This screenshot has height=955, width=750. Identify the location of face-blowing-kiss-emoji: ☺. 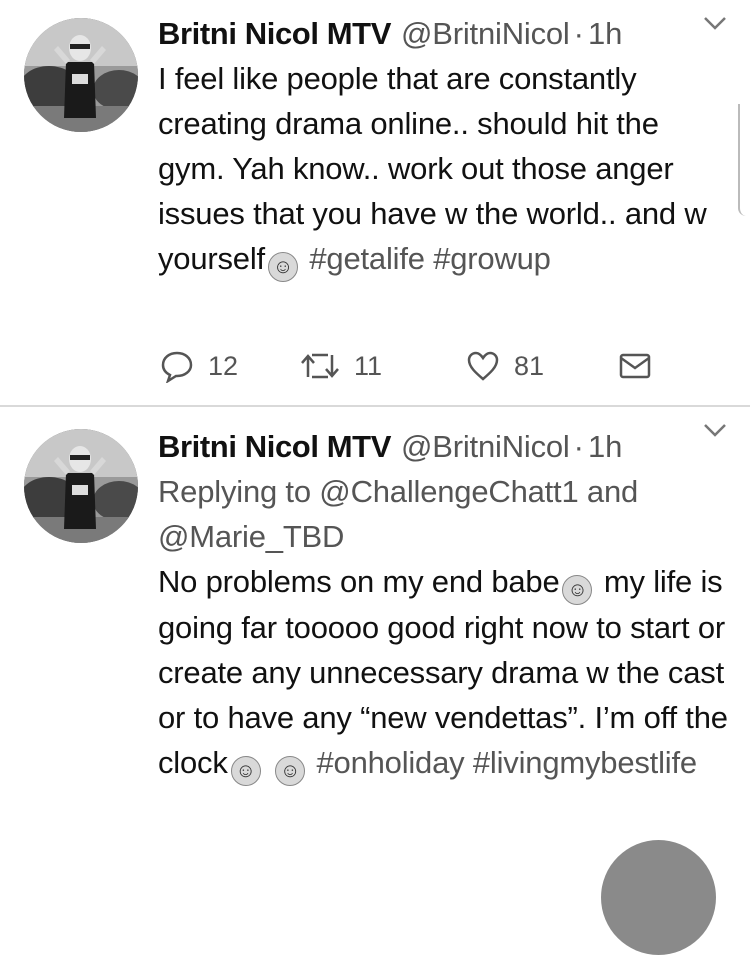
(577, 590).